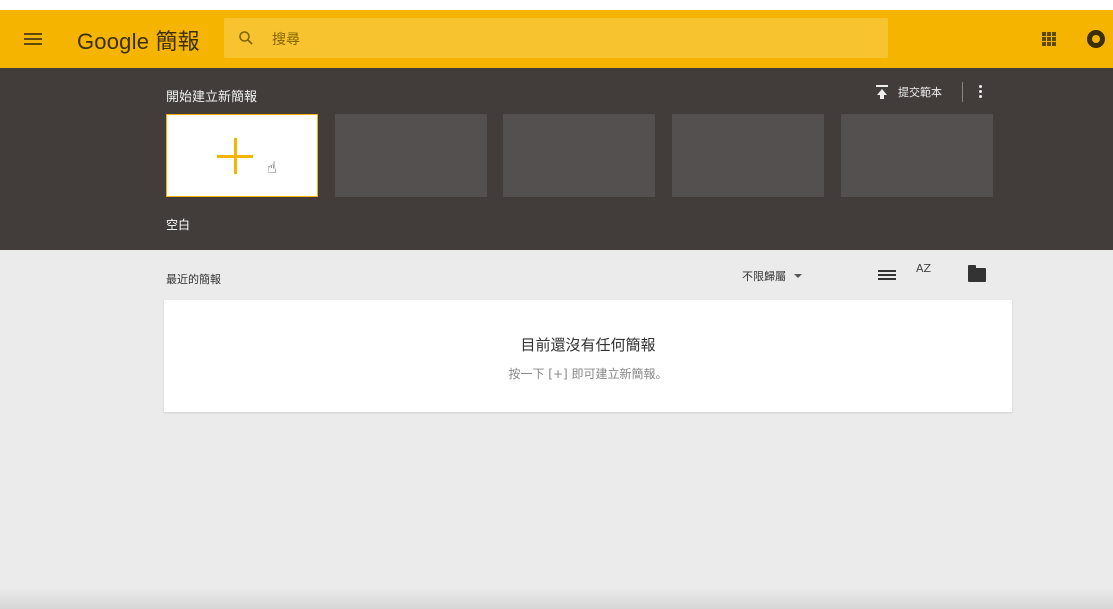 The height and width of the screenshot is (609, 1113). I want to click on owner-filter-dropdown: 不限歸屬, so click(772, 276).